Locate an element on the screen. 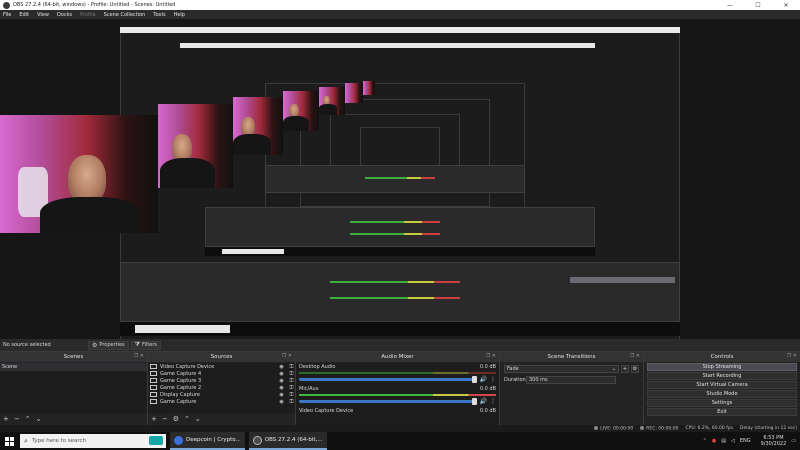 The height and width of the screenshot is (450, 800). menu-scene-collection: Scene Collection is located at coordinates (125, 15).